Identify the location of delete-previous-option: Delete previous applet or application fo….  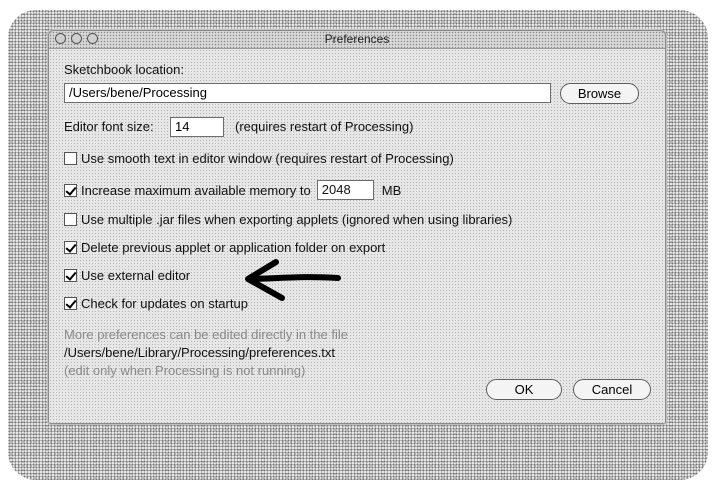
(224, 247).